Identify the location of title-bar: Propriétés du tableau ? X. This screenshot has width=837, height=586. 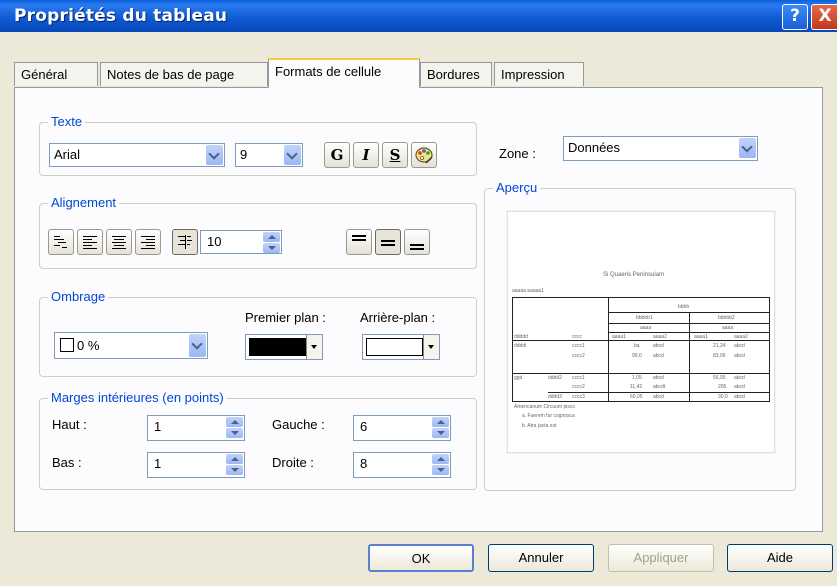
(418, 16).